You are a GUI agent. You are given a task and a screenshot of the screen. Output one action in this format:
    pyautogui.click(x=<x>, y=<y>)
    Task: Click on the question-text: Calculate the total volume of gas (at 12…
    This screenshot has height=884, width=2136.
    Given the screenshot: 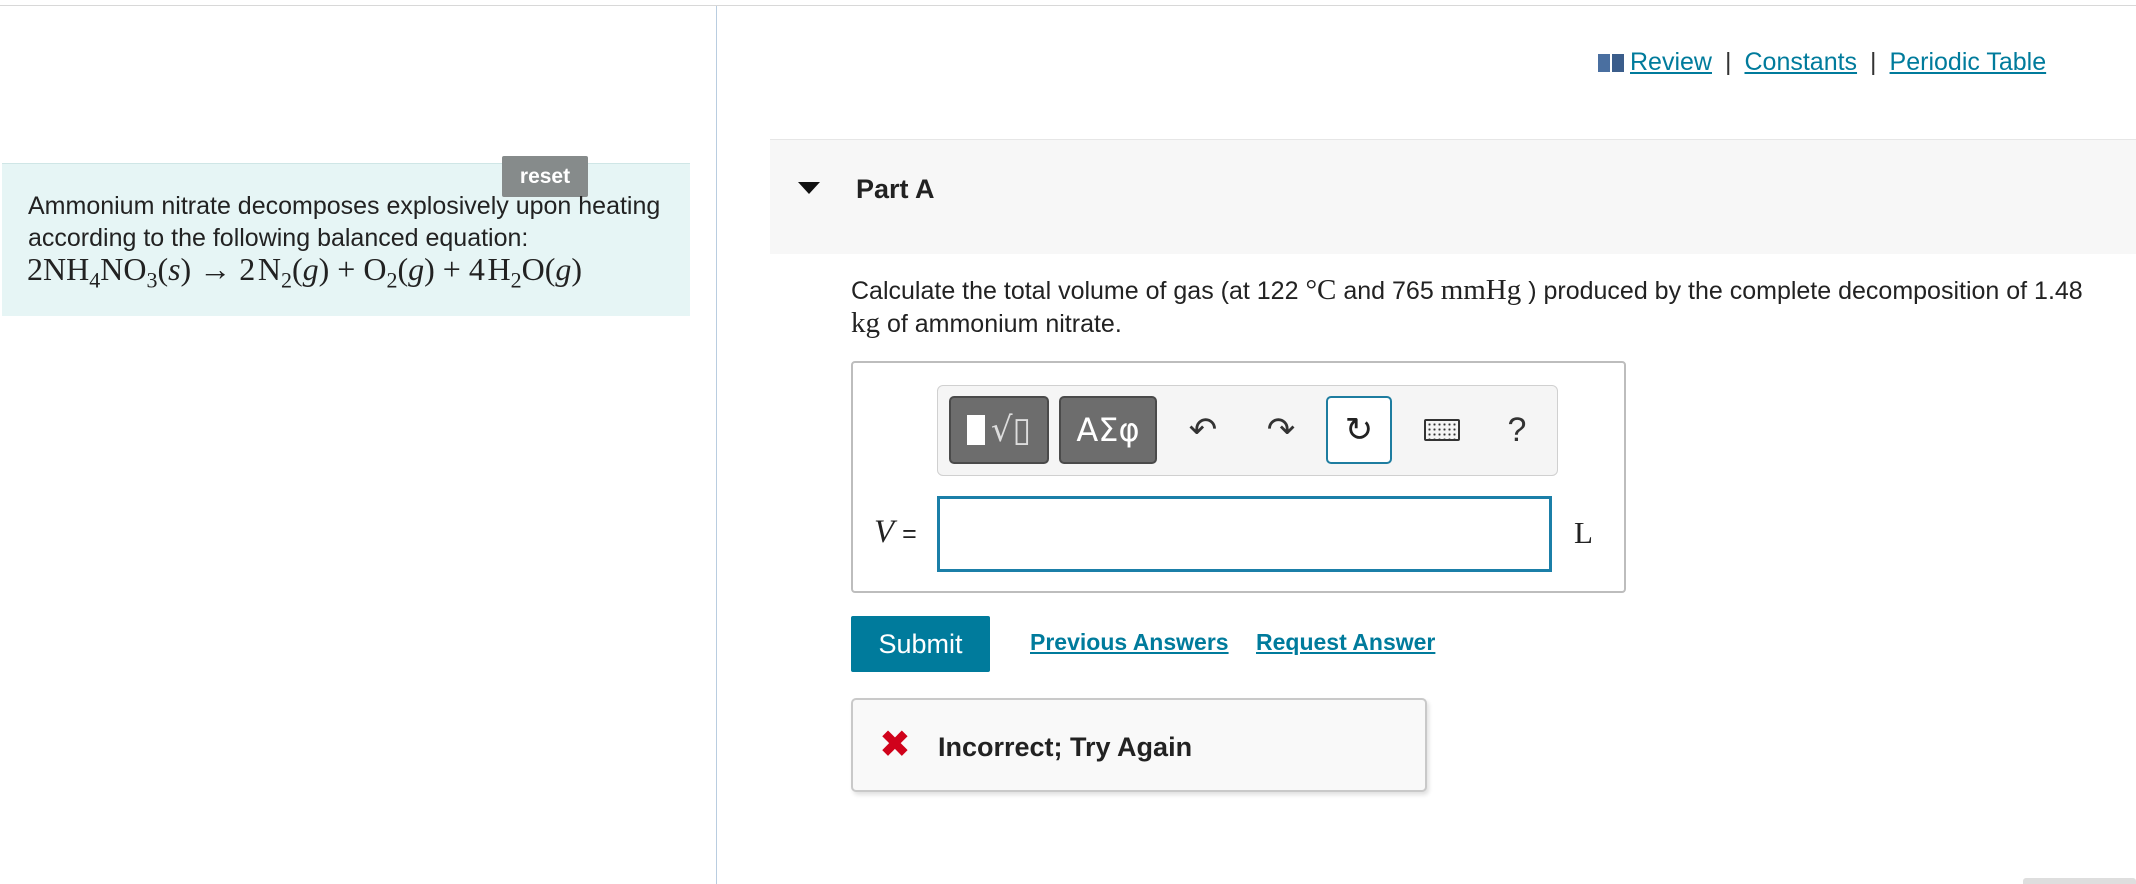 What is the action you would take?
    pyautogui.click(x=1467, y=306)
    